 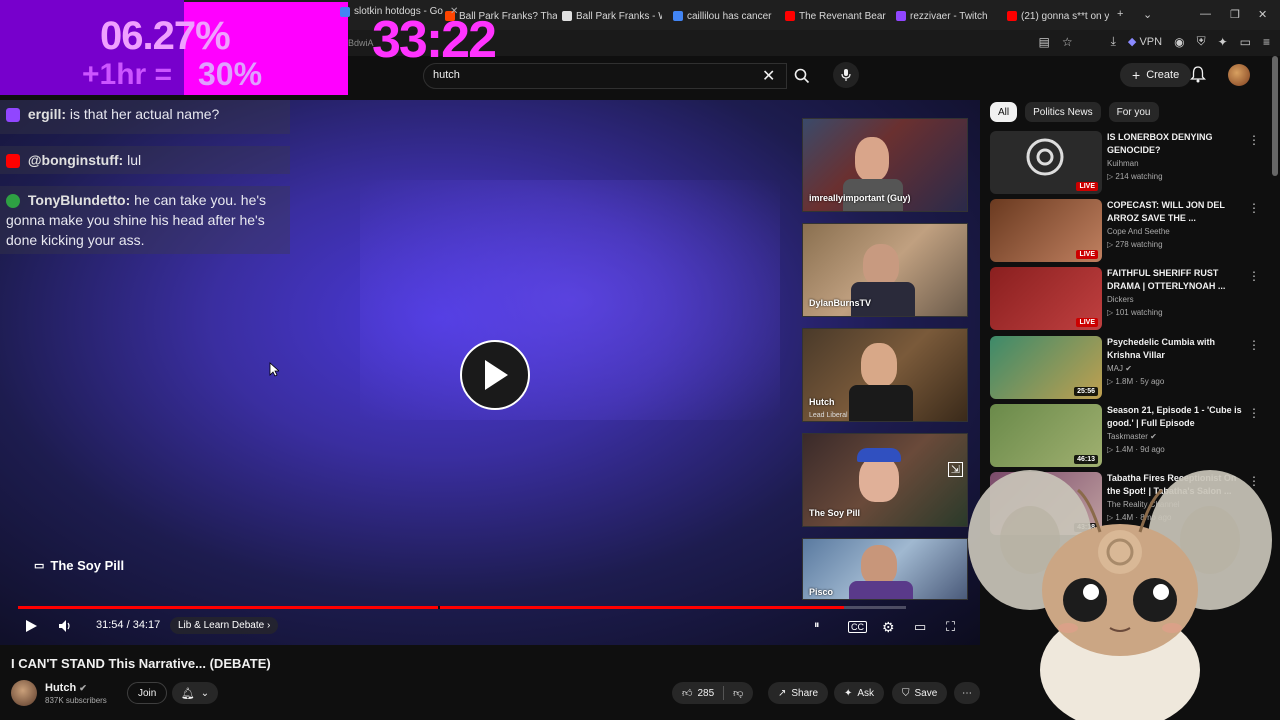 What do you see at coordinates (1136, 75) in the screenshot?
I see `plus-icon: +` at bounding box center [1136, 75].